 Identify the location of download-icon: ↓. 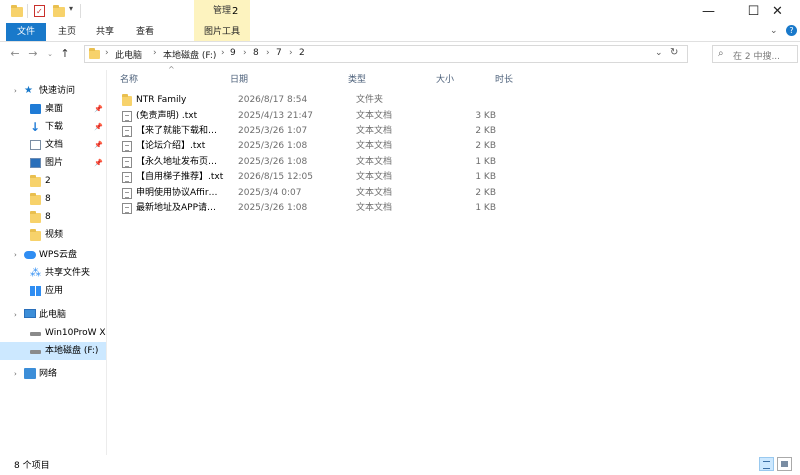
(35, 127).